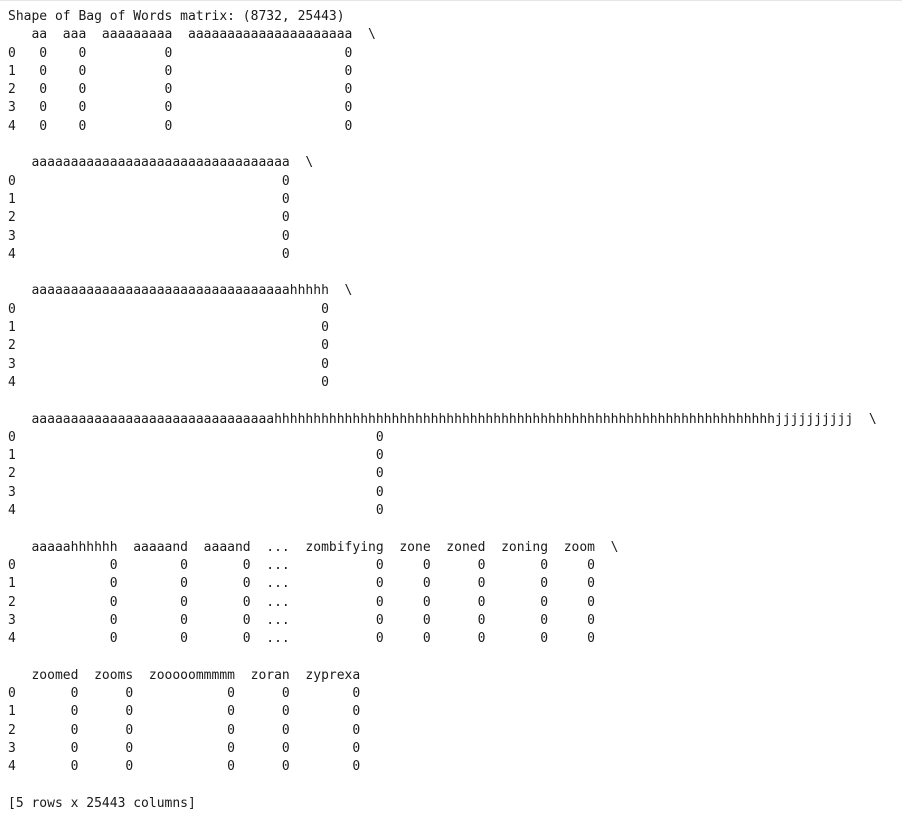 The height and width of the screenshot is (826, 902). What do you see at coordinates (192, 748) in the screenshot?
I see `output-line: 3 0 0 0 0 0` at bounding box center [192, 748].